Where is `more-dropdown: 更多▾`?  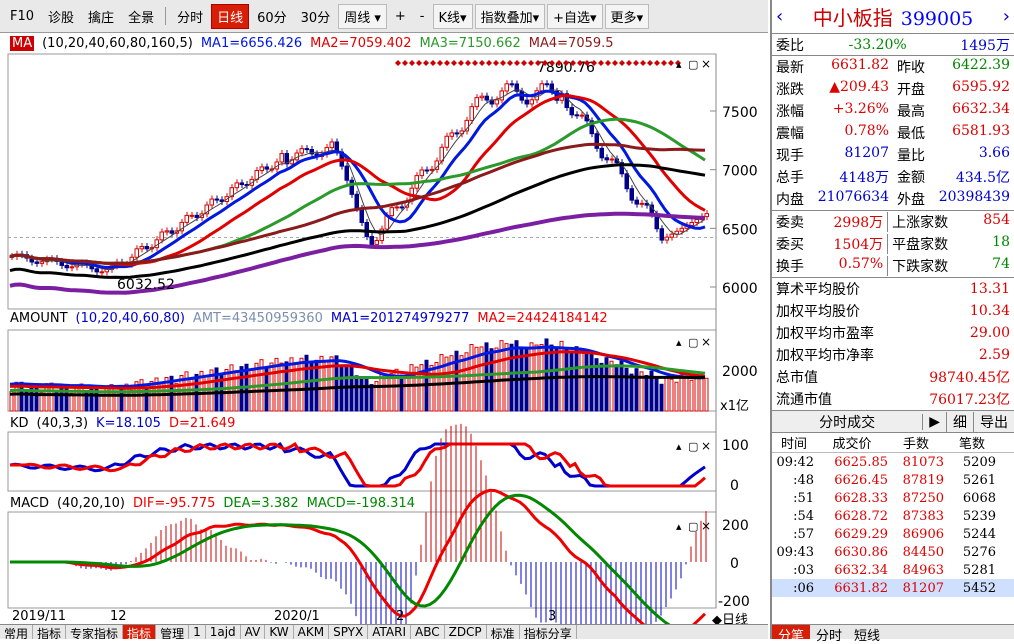
more-dropdown: 更多▾ is located at coordinates (627, 16).